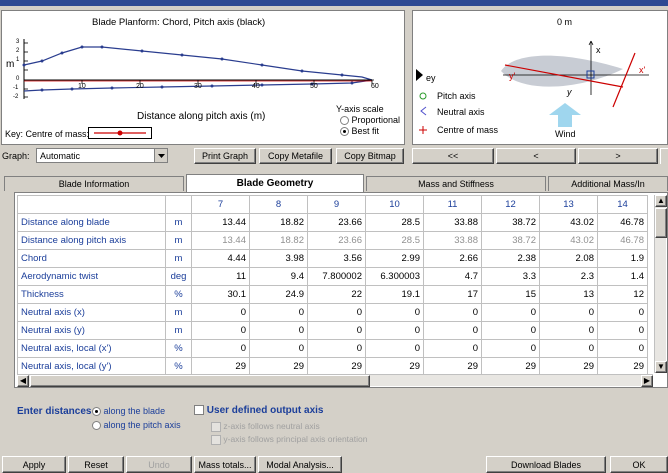 The width and height of the screenshot is (668, 473). What do you see at coordinates (394, 294) in the screenshot?
I see `table-cell: 19.1` at bounding box center [394, 294].